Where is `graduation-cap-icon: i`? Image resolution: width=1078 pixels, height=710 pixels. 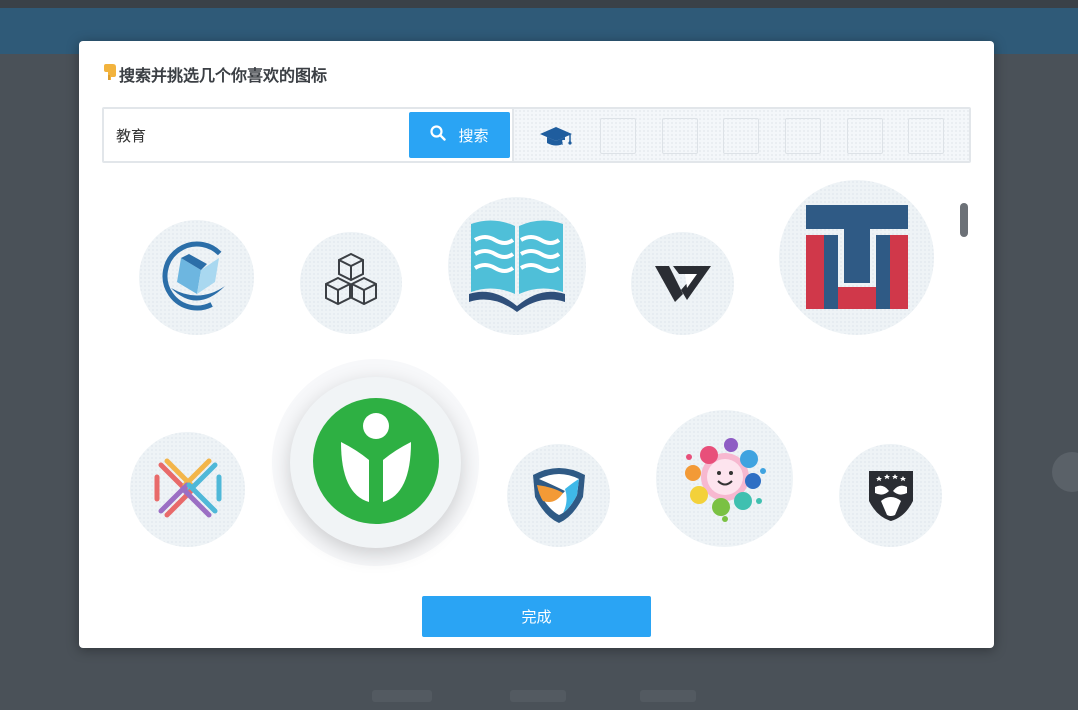 graduation-cap-icon: i is located at coordinates (556, 142).